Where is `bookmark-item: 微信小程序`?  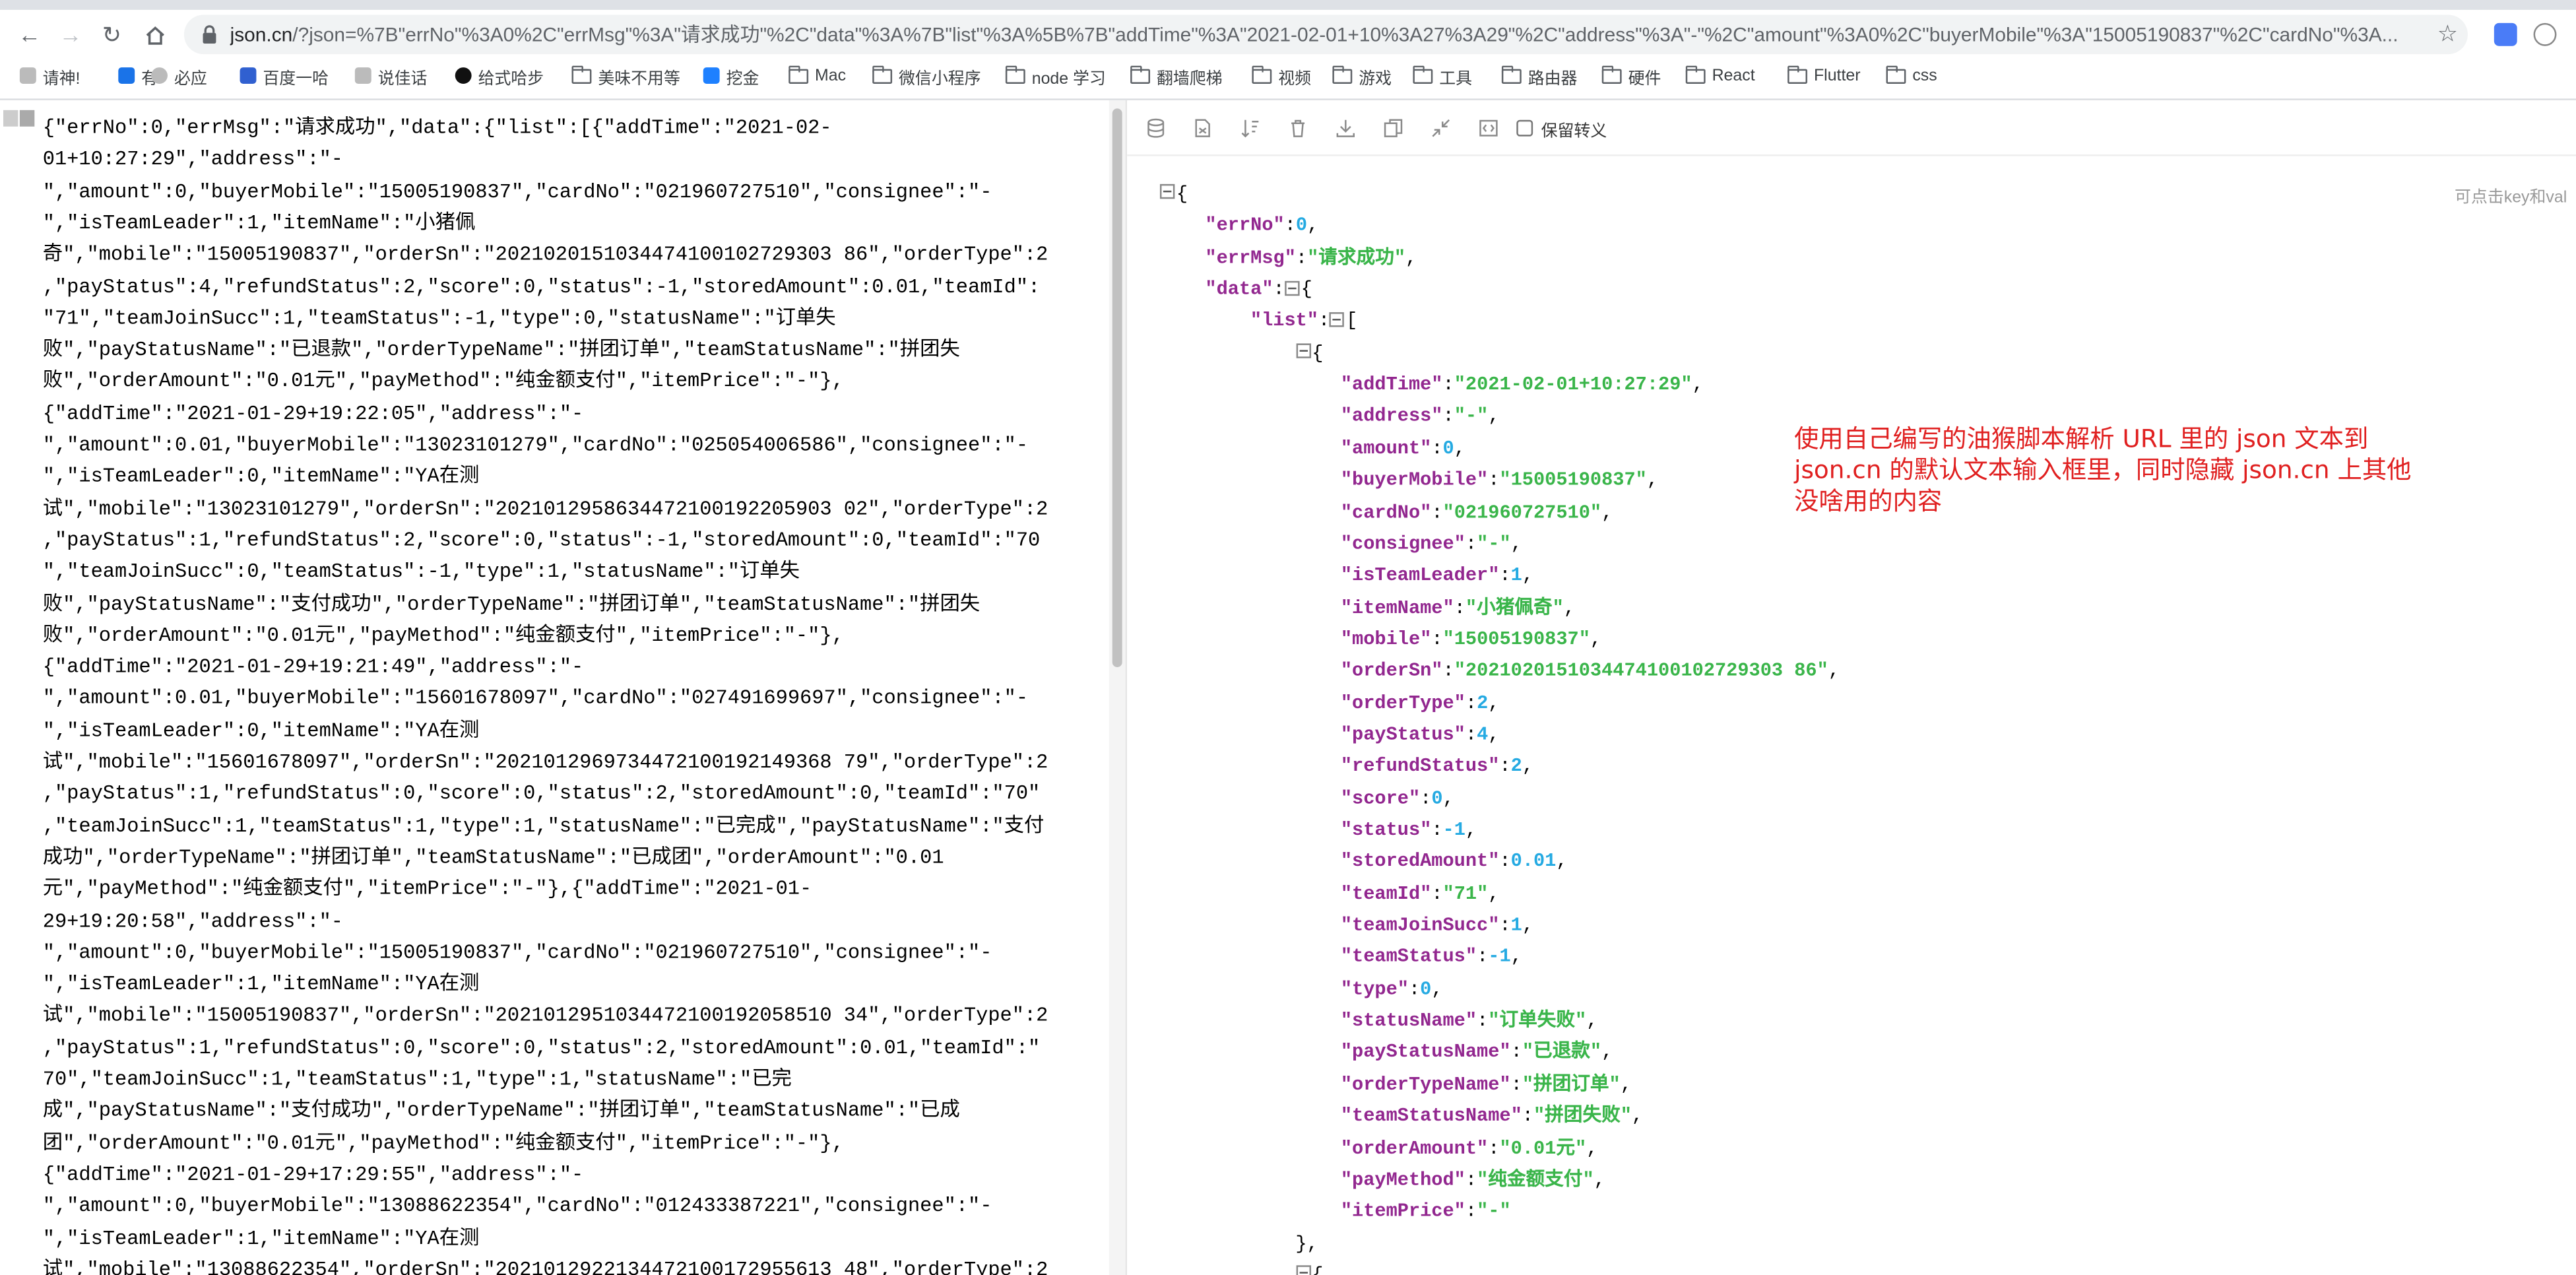
bookmark-item: 微信小程序 is located at coordinates (926, 76).